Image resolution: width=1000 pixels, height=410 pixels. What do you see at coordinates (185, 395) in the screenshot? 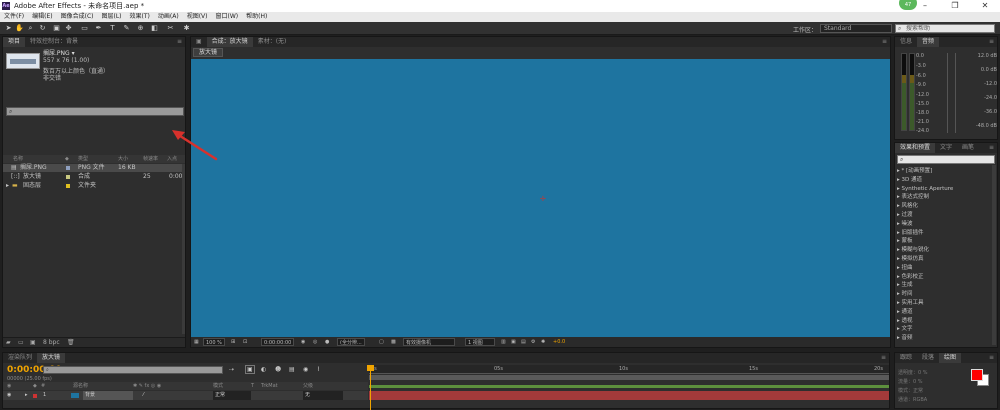
I see `layer-row: ◉ ▸ 1 背景 ⁄ 正常 无` at bounding box center [185, 395].